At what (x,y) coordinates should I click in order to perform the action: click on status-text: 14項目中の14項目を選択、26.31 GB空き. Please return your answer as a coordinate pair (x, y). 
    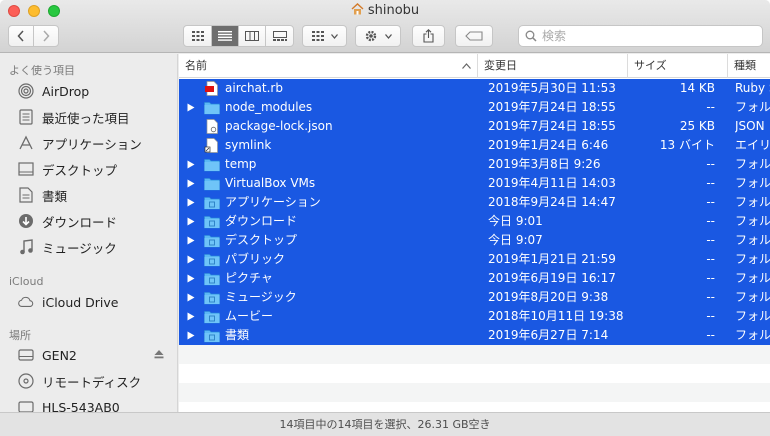
    Looking at the image, I should click on (385, 424).